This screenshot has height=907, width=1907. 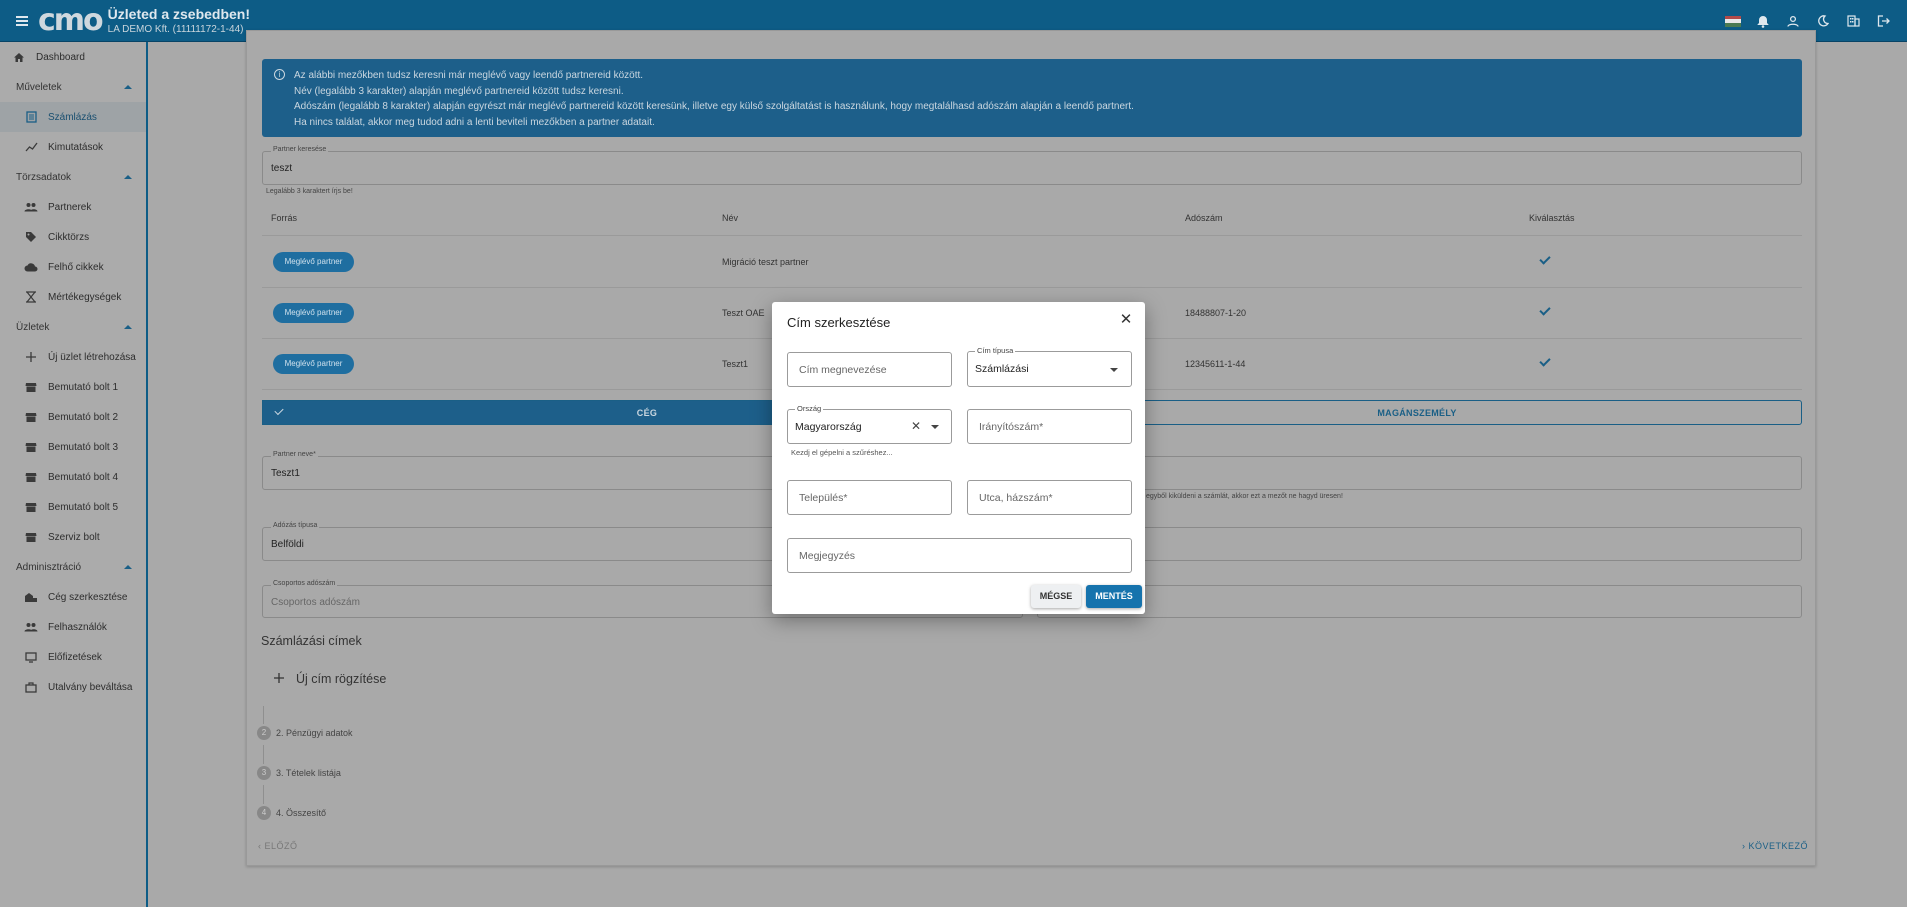 What do you see at coordinates (83, 387) in the screenshot?
I see `sidebar-item-label: Bemutató bolt 1` at bounding box center [83, 387].